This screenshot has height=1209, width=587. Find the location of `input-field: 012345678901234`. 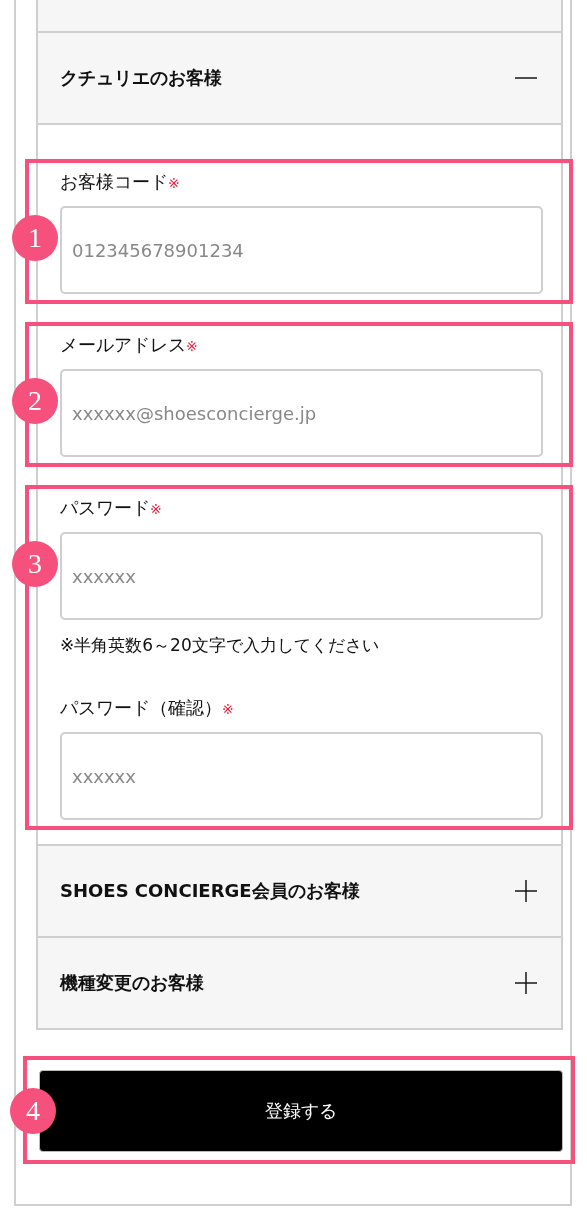

input-field: 012345678901234 is located at coordinates (301, 250).